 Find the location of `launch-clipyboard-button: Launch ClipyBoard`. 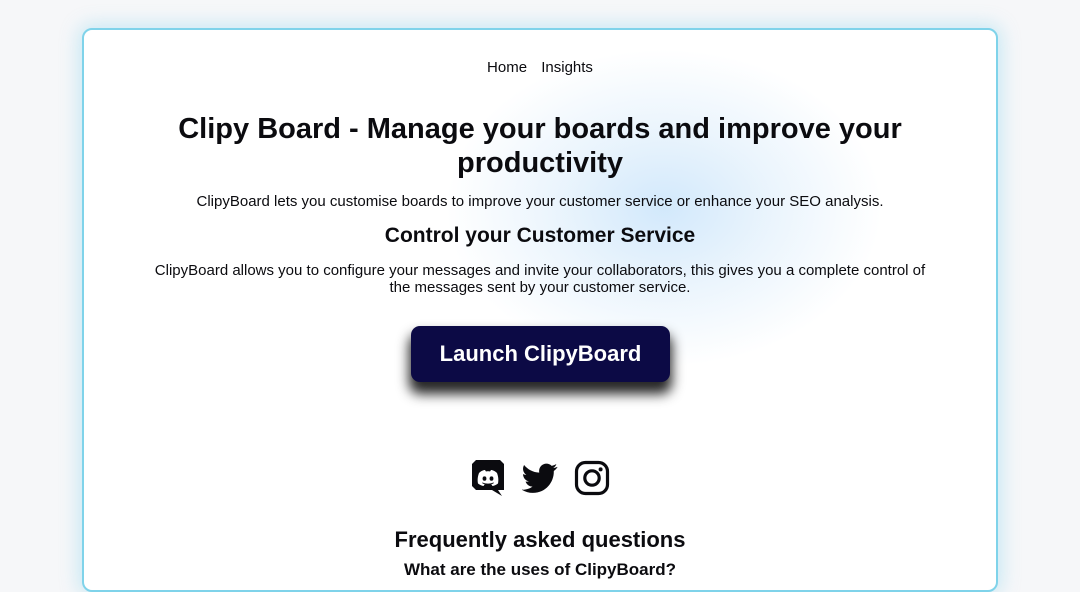

launch-clipyboard-button: Launch ClipyBoard is located at coordinates (540, 354).